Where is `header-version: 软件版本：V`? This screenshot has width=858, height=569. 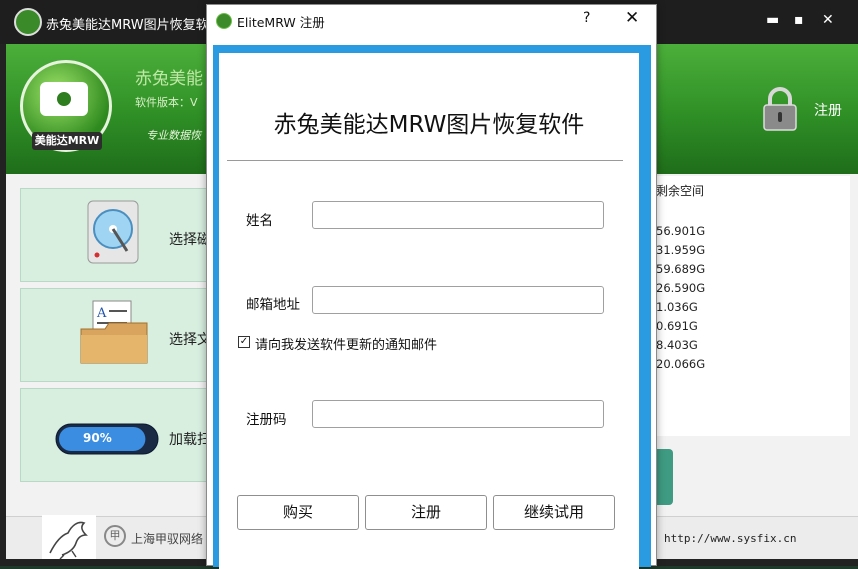
header-version: 软件版本：V is located at coordinates (166, 102).